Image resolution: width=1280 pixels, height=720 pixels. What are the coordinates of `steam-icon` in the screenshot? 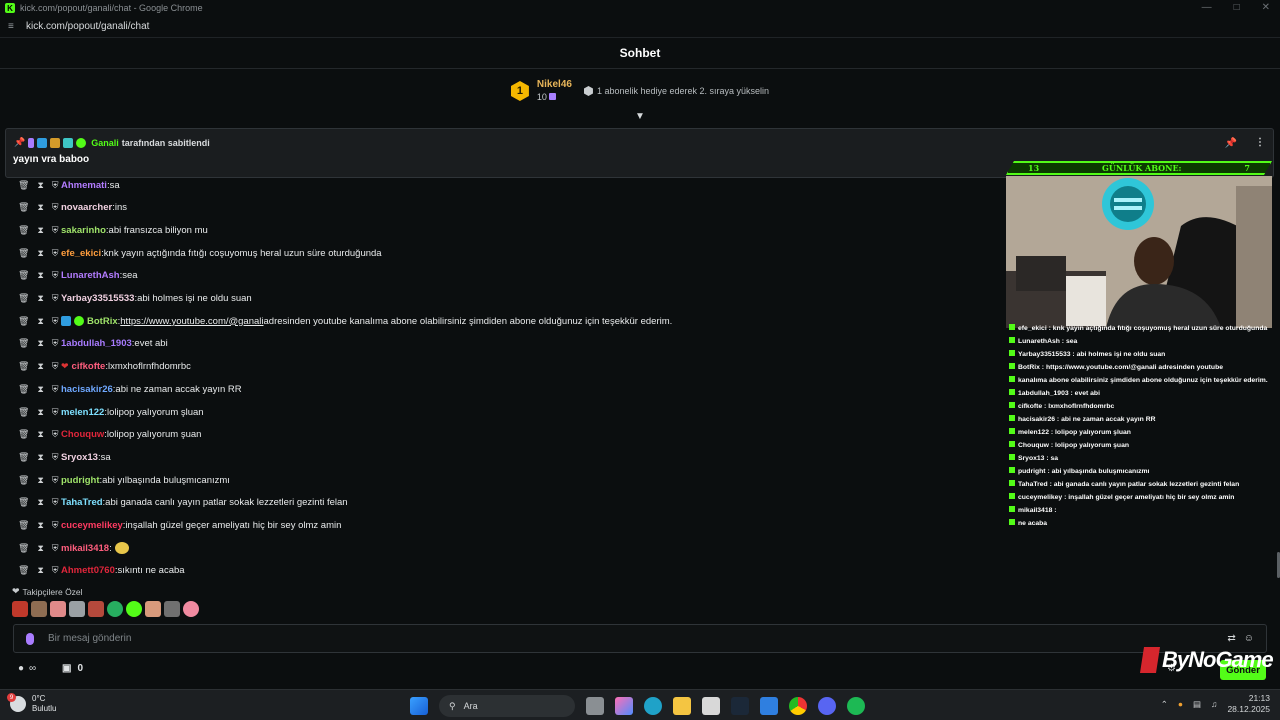 It's located at (740, 706).